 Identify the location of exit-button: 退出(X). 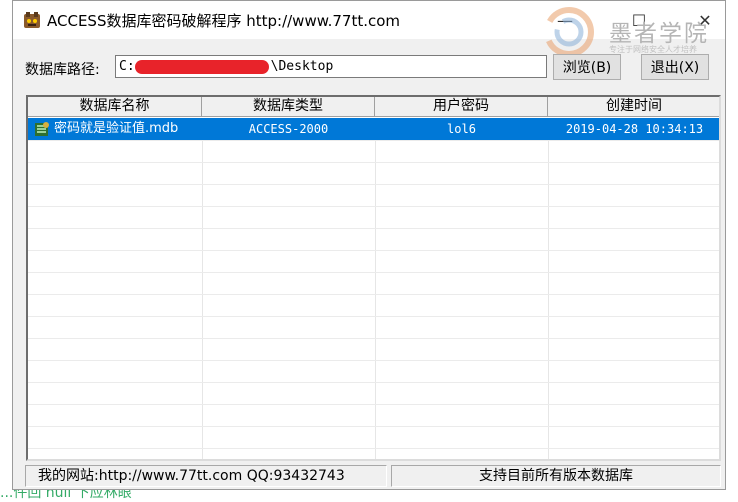
(675, 67).